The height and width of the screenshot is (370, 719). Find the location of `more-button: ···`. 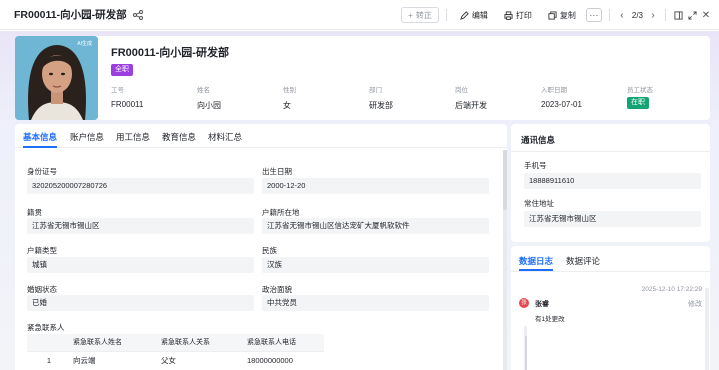

more-button: ··· is located at coordinates (593, 15).